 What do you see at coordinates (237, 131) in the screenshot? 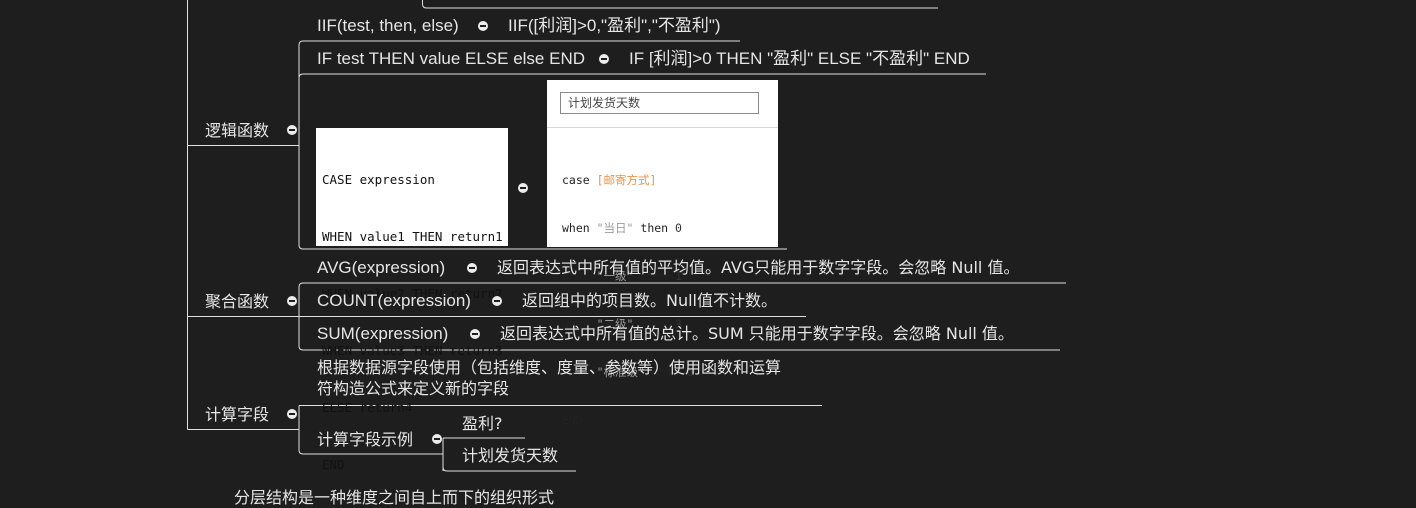
I see `branch-logic-functions: 逻辑函数` at bounding box center [237, 131].